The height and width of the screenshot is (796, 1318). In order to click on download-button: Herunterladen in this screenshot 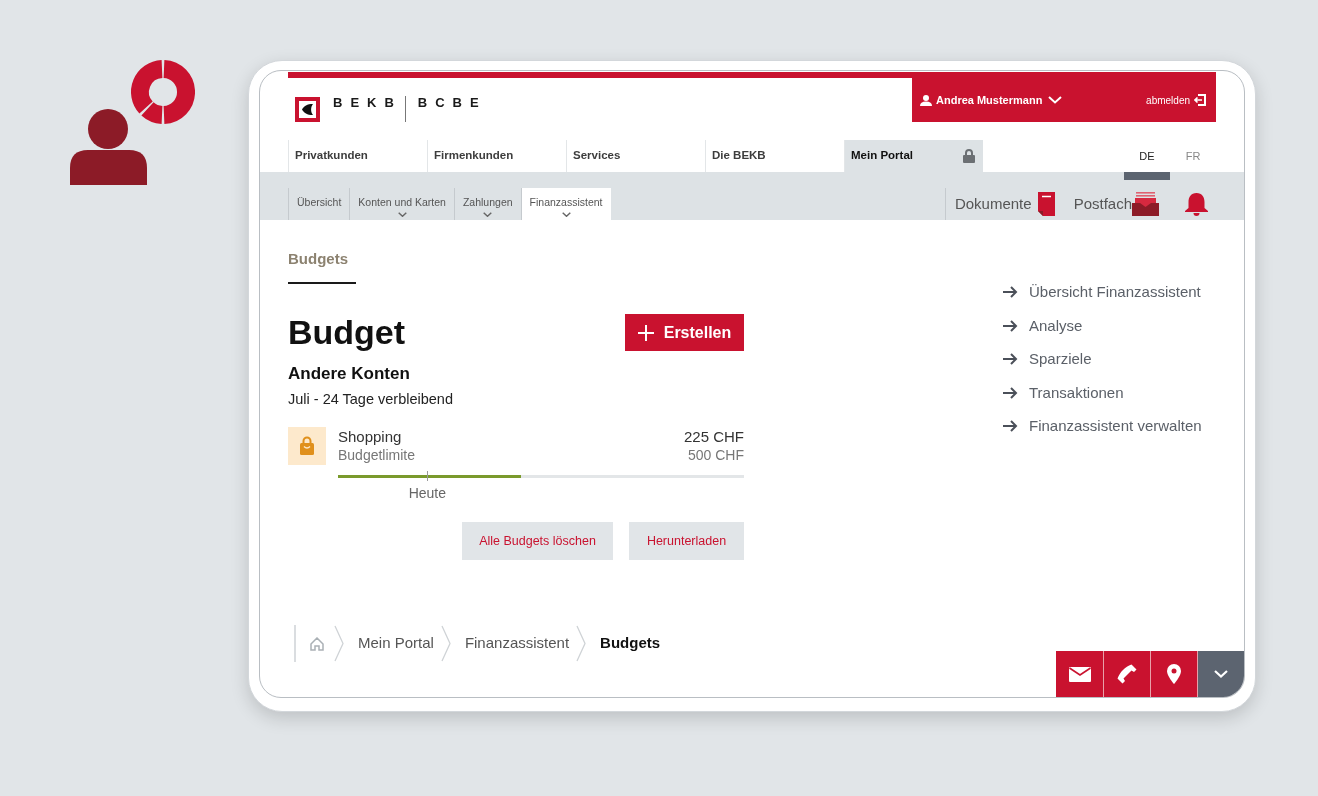, I will do `click(686, 541)`.